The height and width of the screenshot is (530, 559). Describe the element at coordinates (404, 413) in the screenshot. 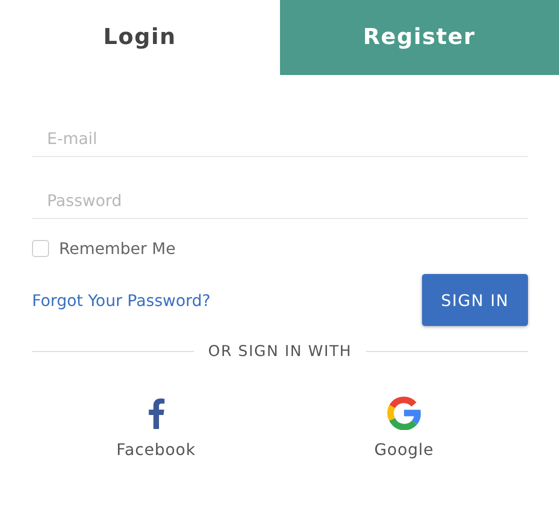

I see `google-icon` at that location.